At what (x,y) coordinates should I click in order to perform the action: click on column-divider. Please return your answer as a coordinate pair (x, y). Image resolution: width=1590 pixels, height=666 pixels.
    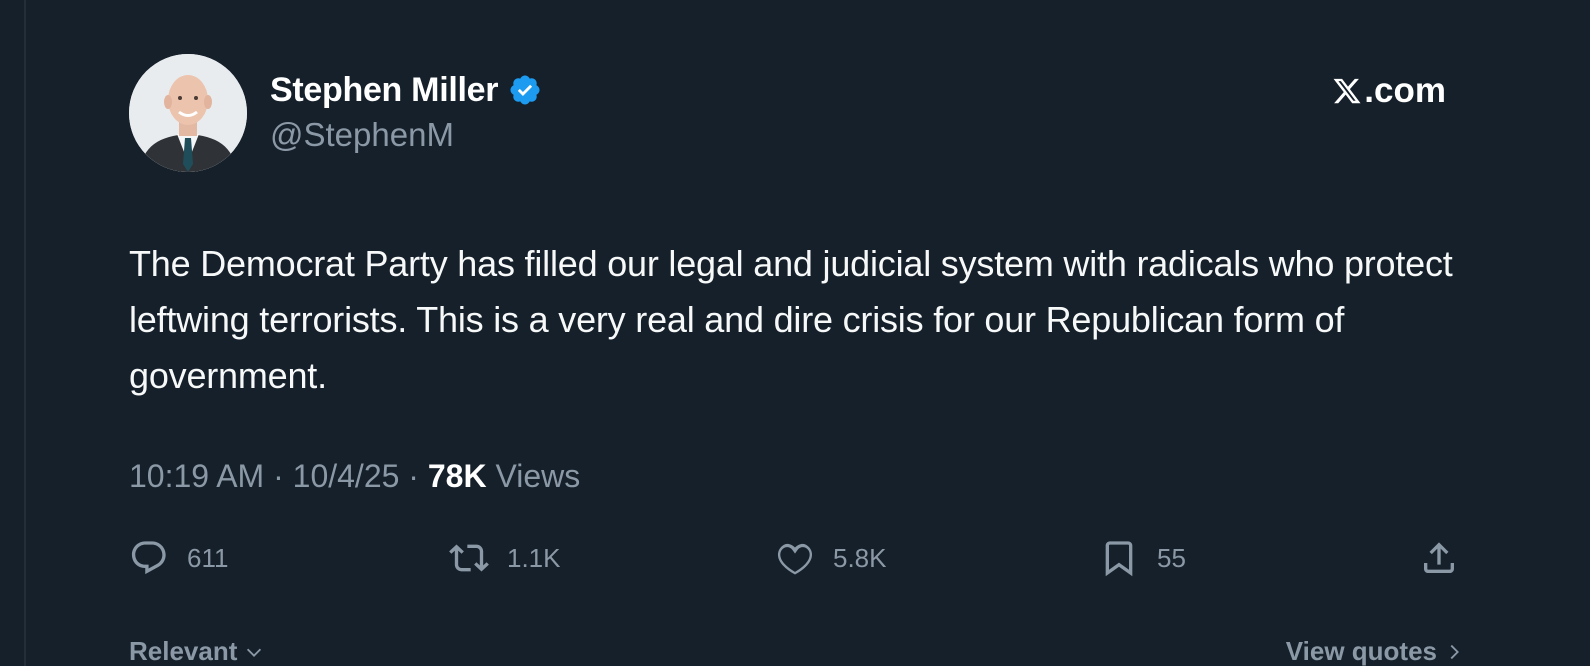
    Looking at the image, I should click on (25, 333).